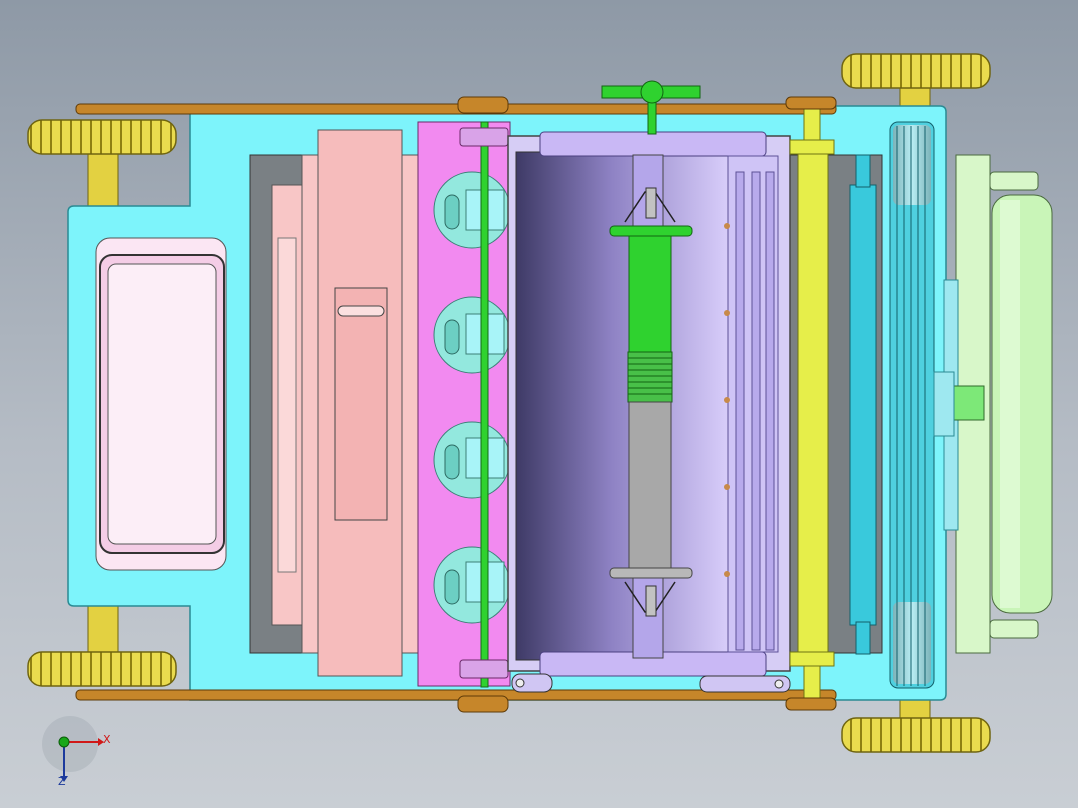 The height and width of the screenshot is (808, 1078). Describe the element at coordinates (103, 177) in the screenshot. I see `rear-axle-top` at that location.